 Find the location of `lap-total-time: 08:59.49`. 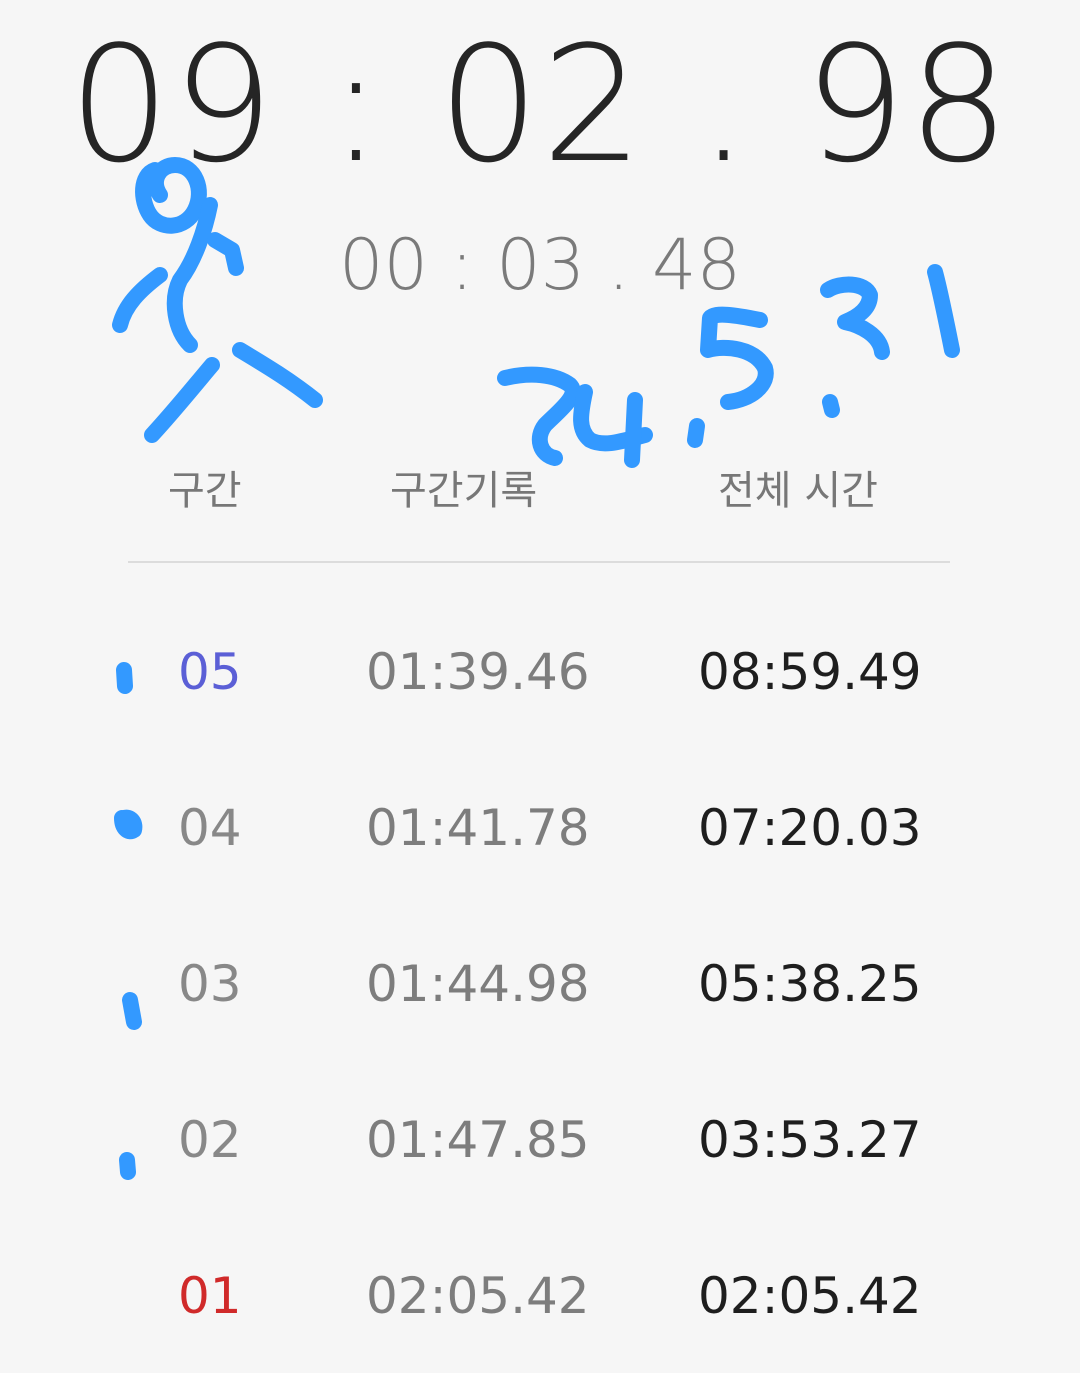

lap-total-time: 08:59.49 is located at coordinates (810, 672).